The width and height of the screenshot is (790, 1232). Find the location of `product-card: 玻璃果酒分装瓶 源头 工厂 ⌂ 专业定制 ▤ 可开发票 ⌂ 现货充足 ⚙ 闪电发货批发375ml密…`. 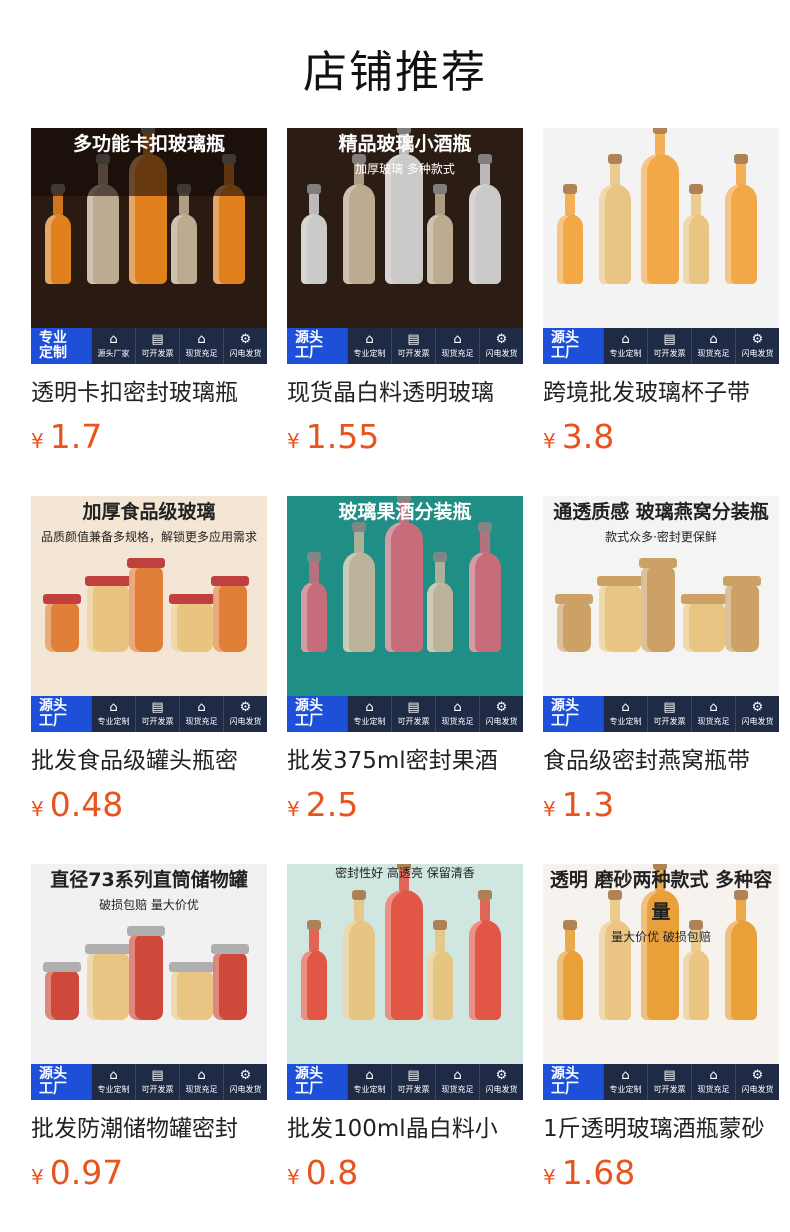

product-card: 玻璃果酒分装瓶 源头 工厂 ⌂ 专业定制 ▤ 可开发票 ⌂ 现货充足 ⚙ 闪电发货批发375ml密… is located at coordinates (405, 660).